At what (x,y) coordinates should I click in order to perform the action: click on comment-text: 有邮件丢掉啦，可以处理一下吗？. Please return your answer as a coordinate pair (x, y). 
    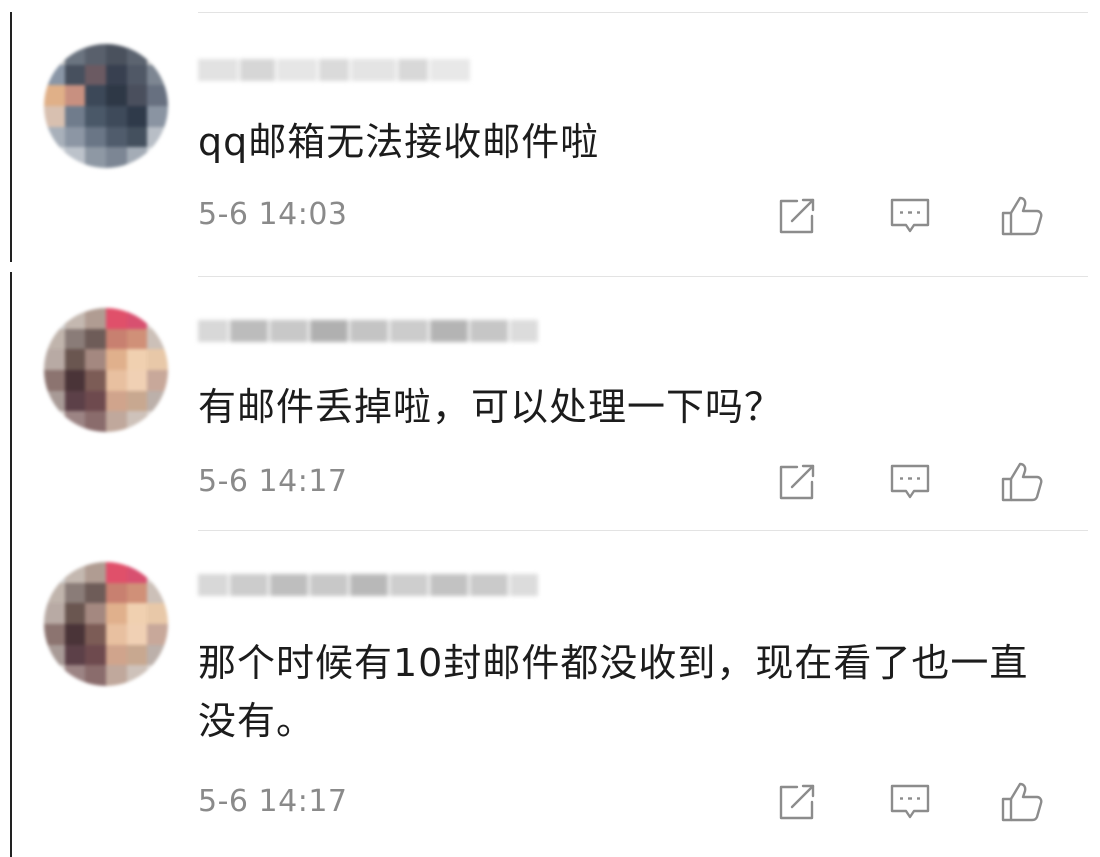
    Looking at the image, I should click on (491, 407).